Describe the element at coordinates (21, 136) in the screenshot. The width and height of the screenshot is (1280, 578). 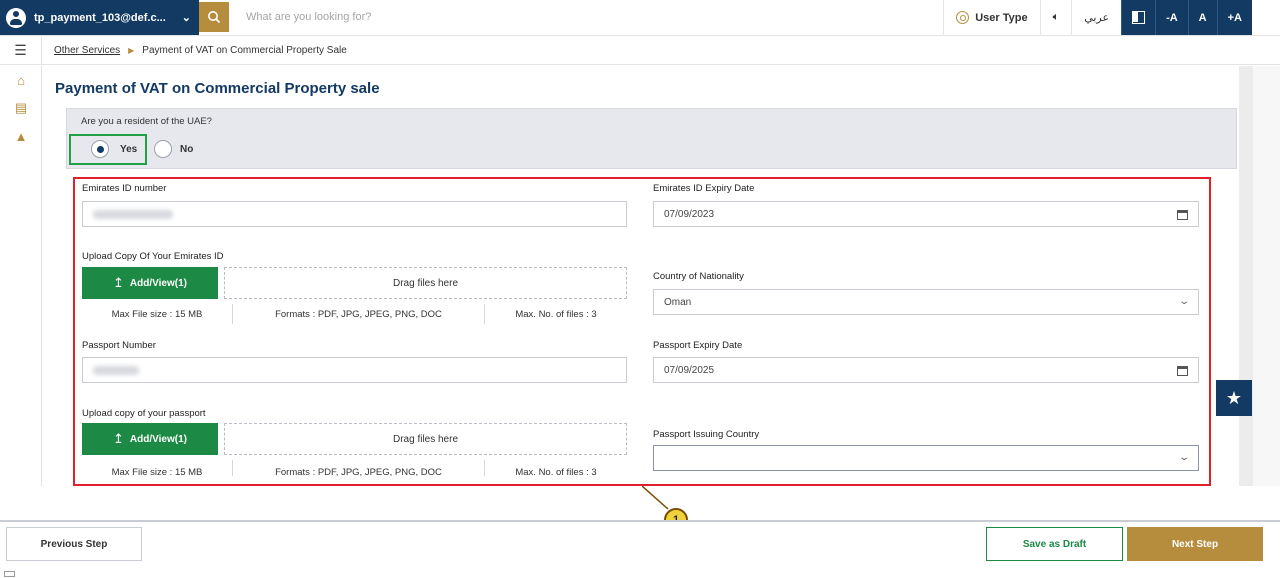
I see `bank-icon: ▲` at that location.